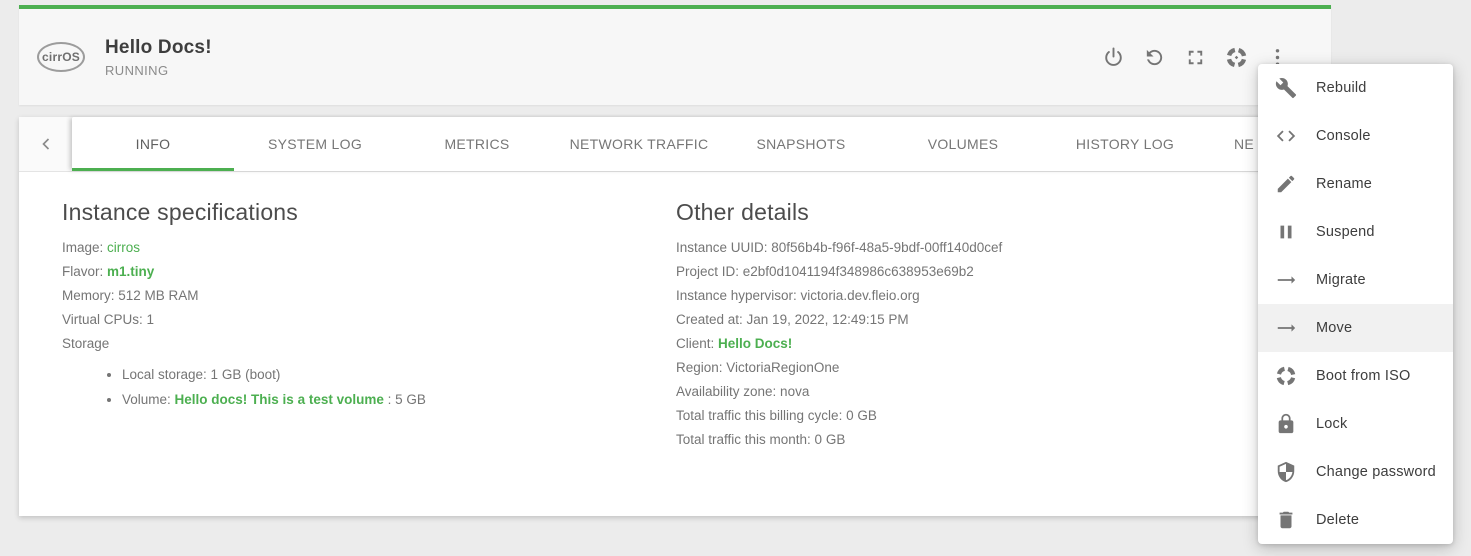 This screenshot has width=1471, height=556. Describe the element at coordinates (761, 439) in the screenshot. I see `detail-row-traffic-month: Total traffic this month: 0 GB` at that location.